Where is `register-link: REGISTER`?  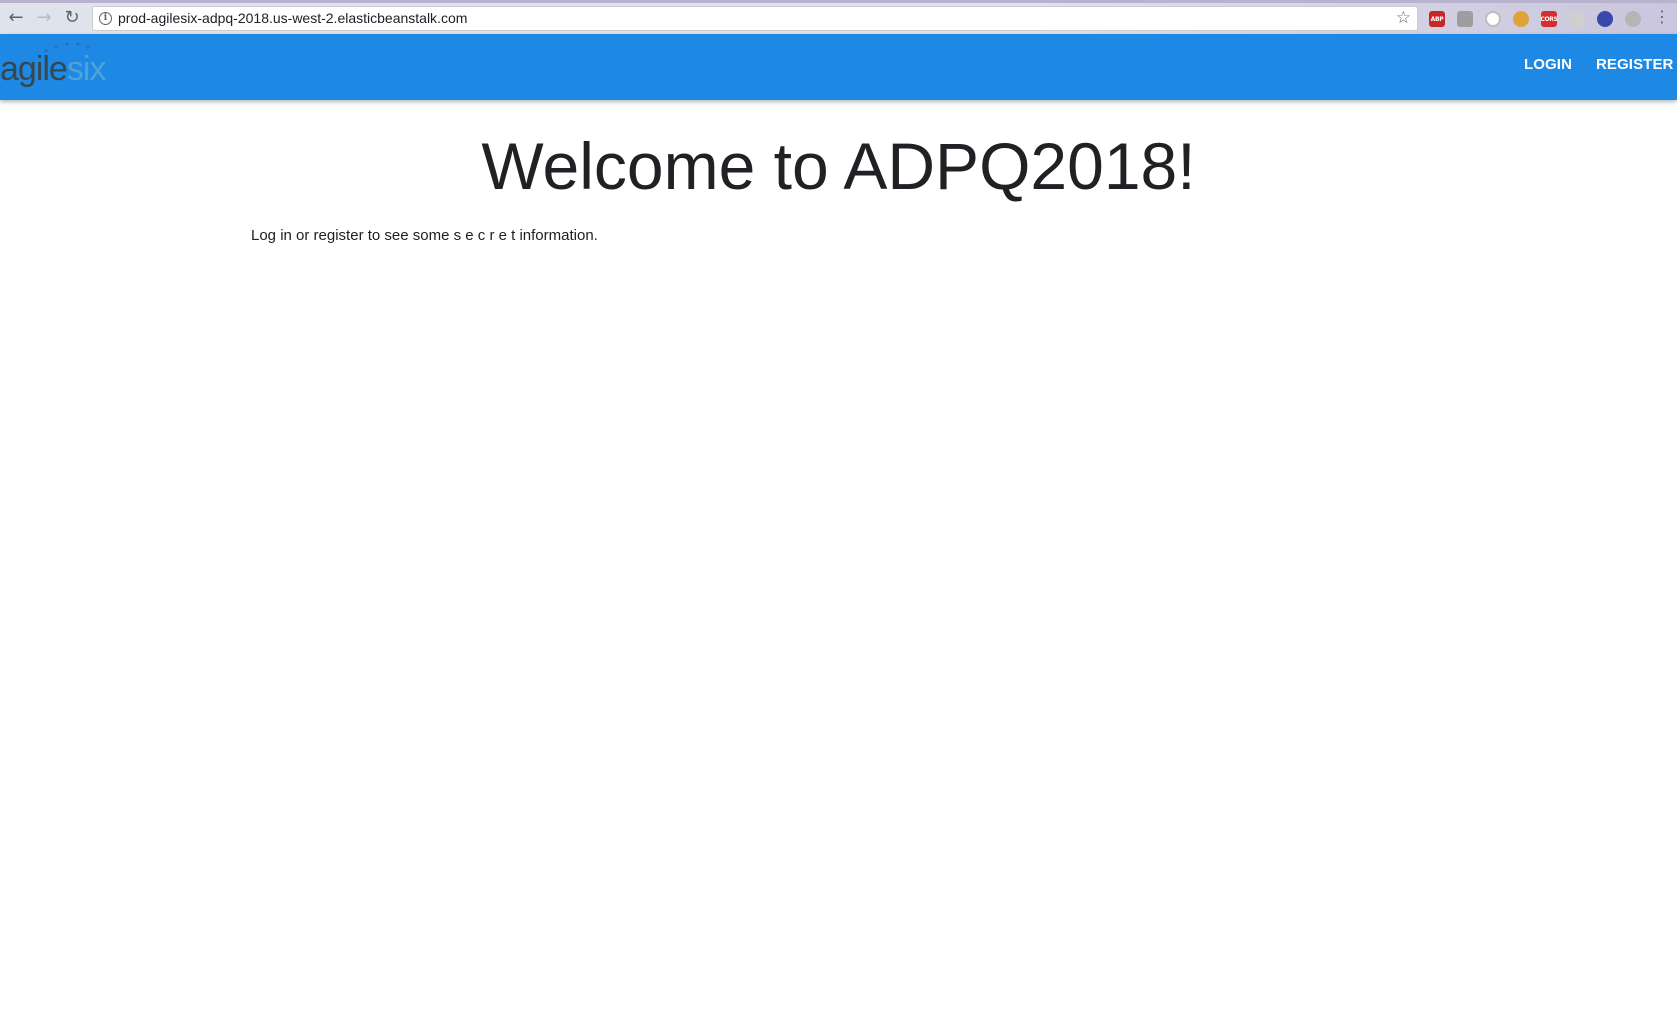 register-link: REGISTER is located at coordinates (1634, 64).